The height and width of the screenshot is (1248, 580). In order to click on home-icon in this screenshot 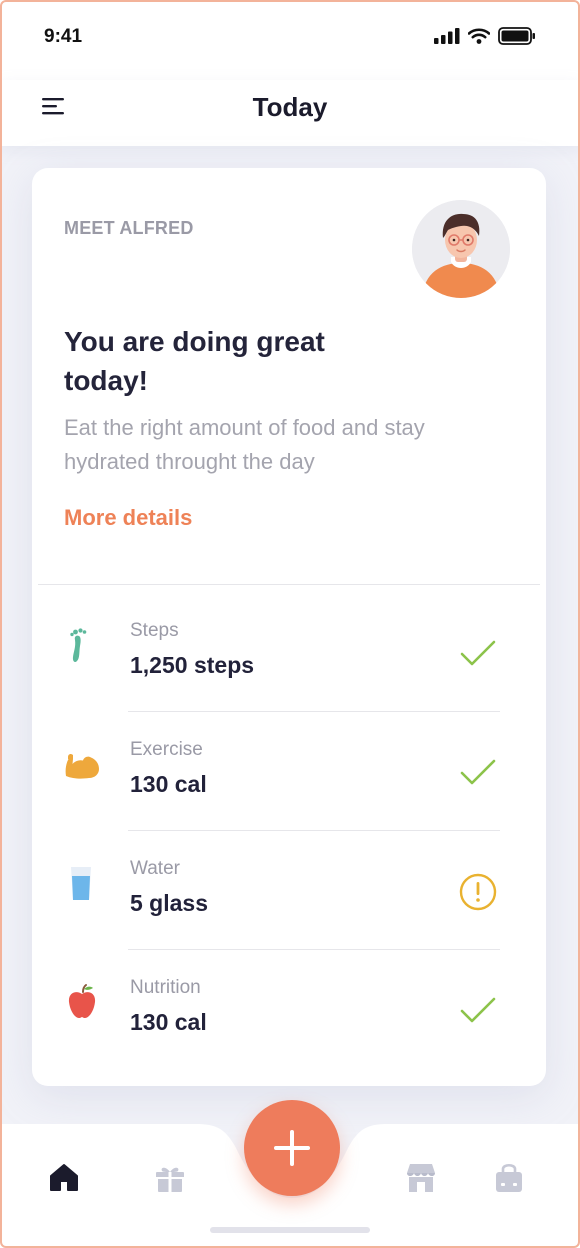, I will do `click(64, 1177)`.